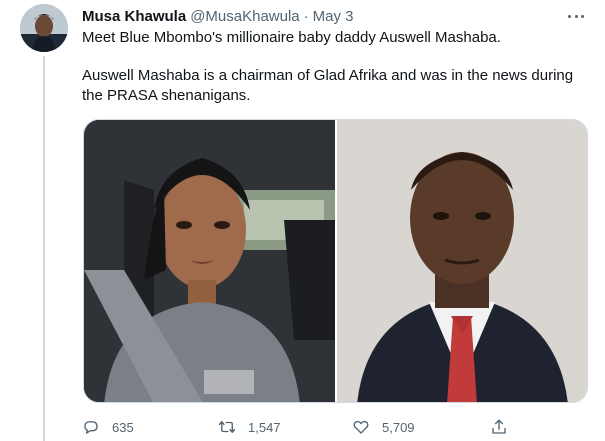 The width and height of the screenshot is (605, 441). Describe the element at coordinates (398, 427) in the screenshot. I see `like-count: 5,709` at that location.